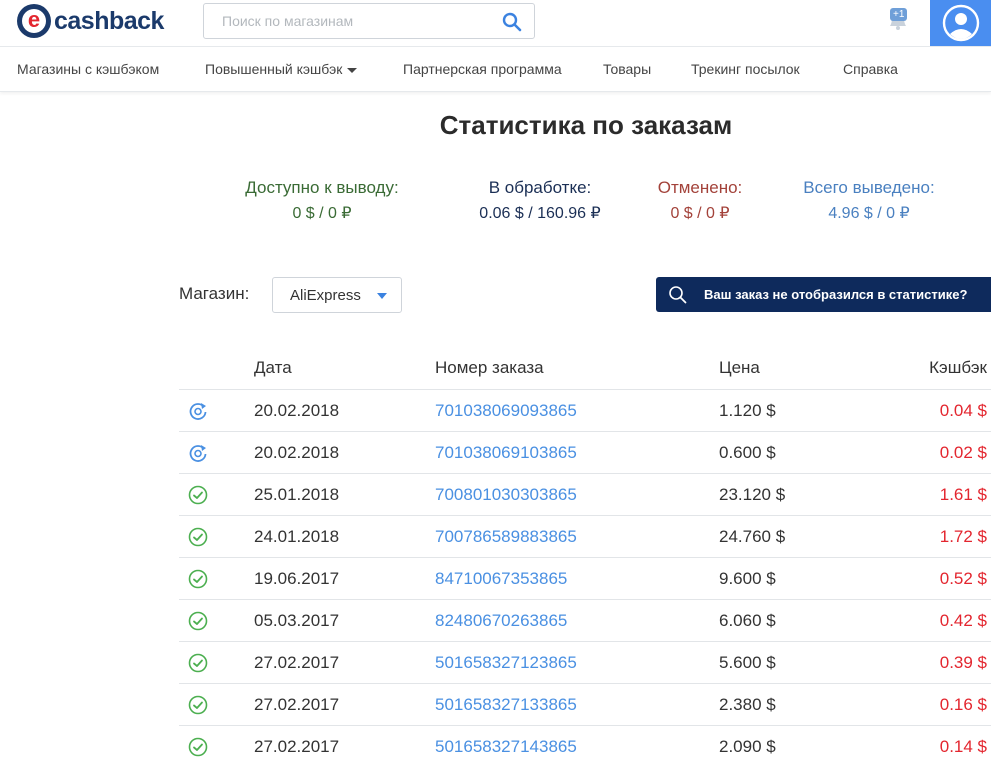 The image size is (991, 765). Describe the element at coordinates (501, 579) in the screenshot. I see `order-number-link: 84710067353865` at that location.